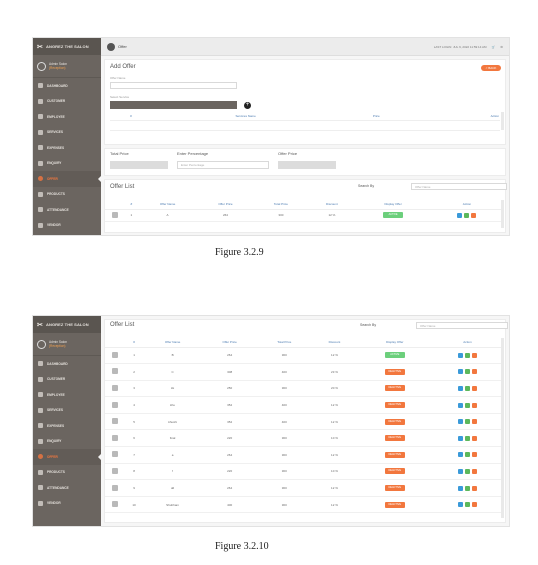 This screenshot has width=538, height=565. I want to click on sidebar-item-label: OFFER, so click(52, 178).